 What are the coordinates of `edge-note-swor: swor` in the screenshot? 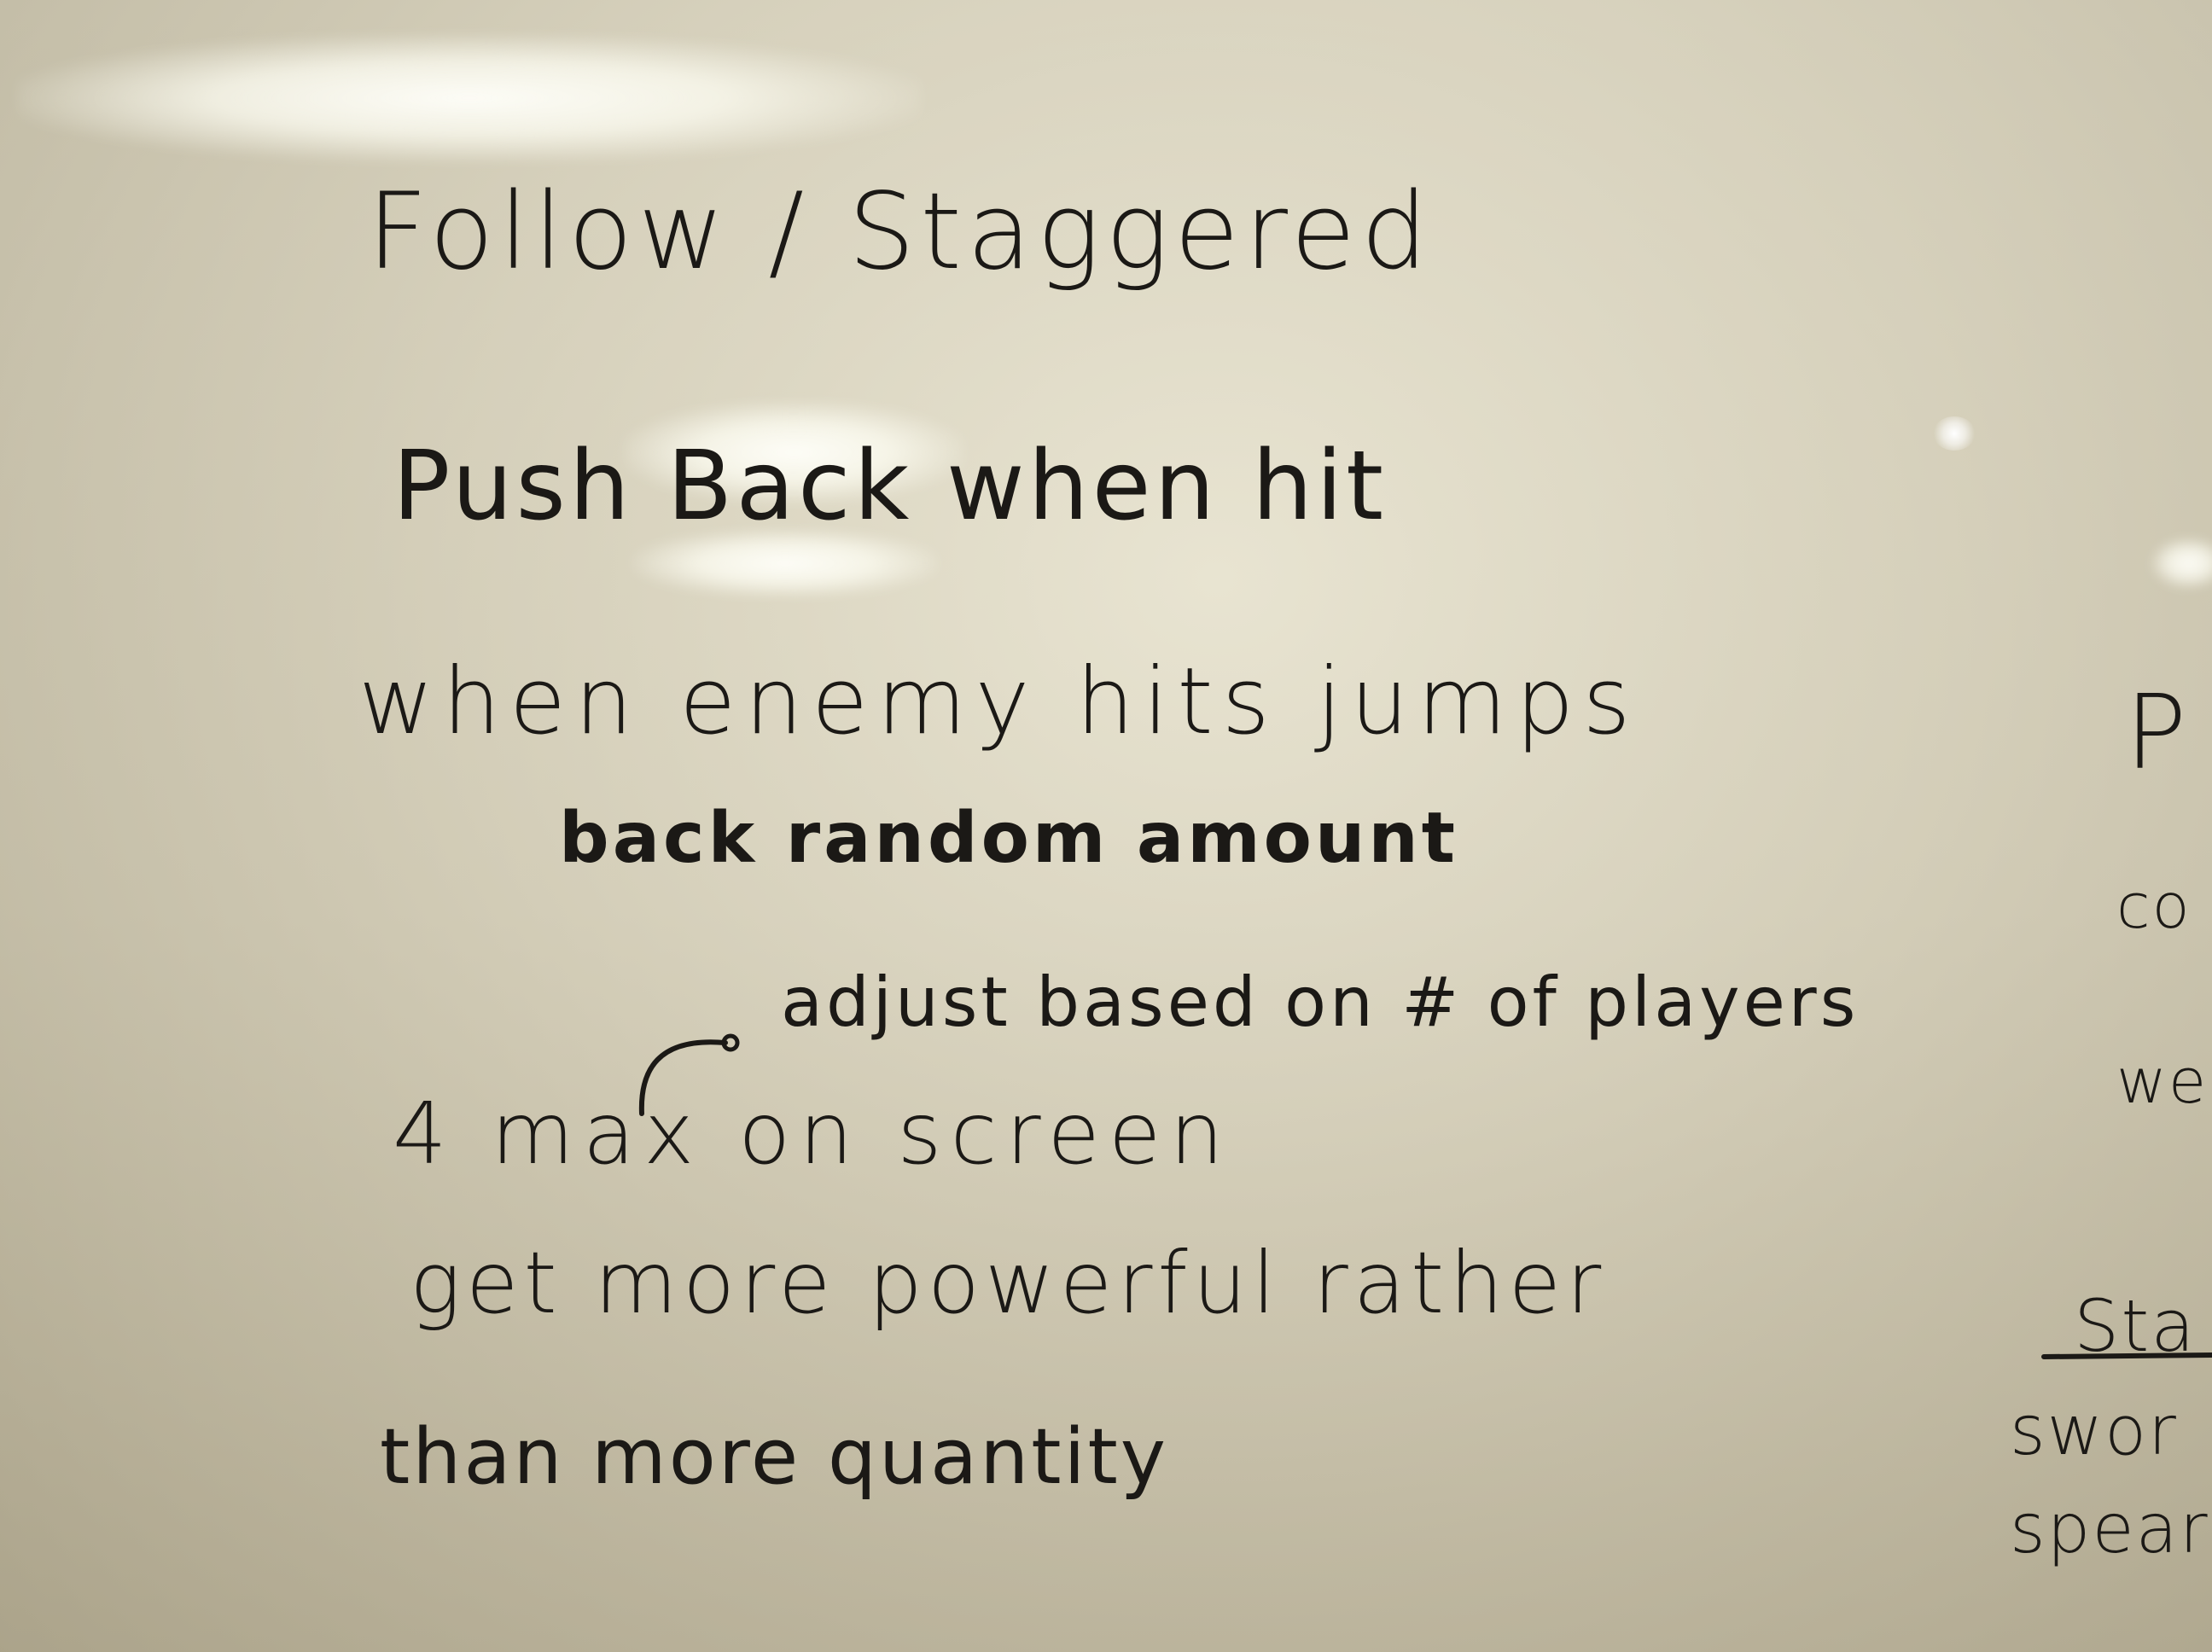 It's located at (2094, 1430).